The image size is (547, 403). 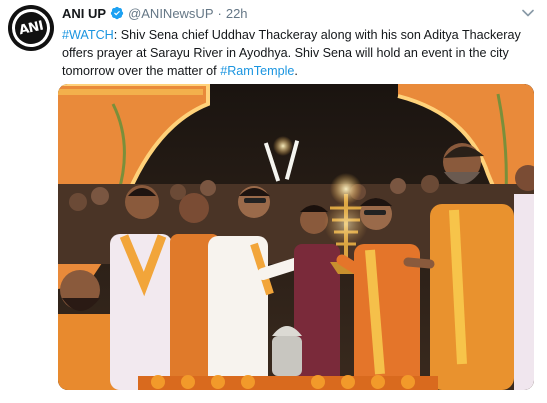 I want to click on avatar: ANI, so click(x=31, y=28).